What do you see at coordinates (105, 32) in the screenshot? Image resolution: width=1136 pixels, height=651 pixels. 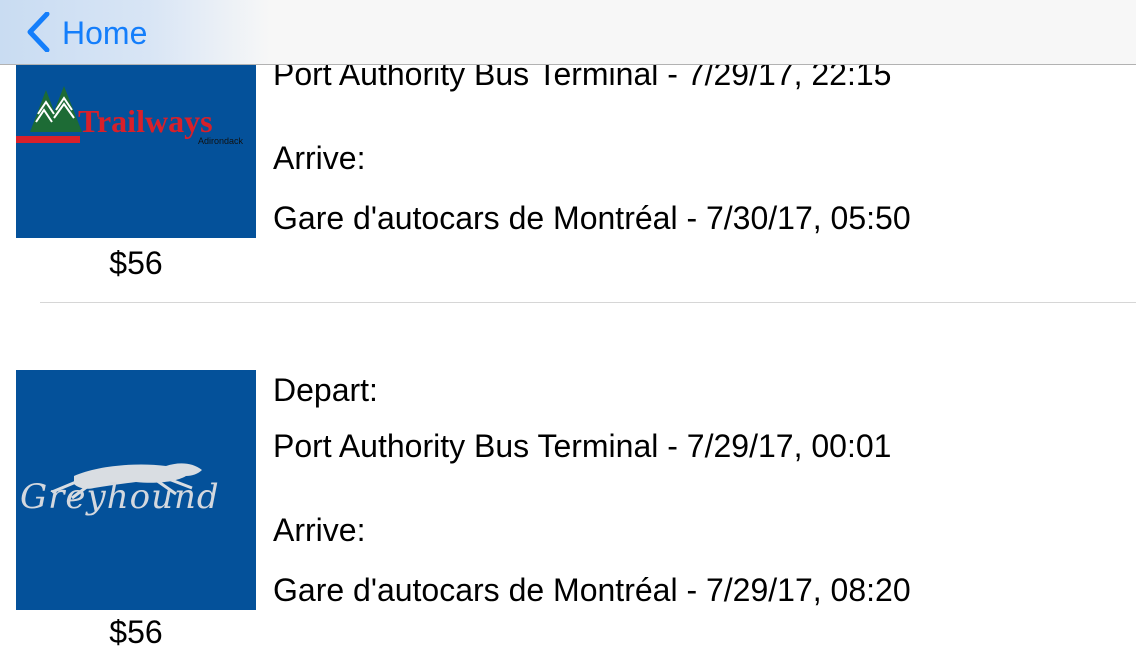 I see `back-label: Home` at bounding box center [105, 32].